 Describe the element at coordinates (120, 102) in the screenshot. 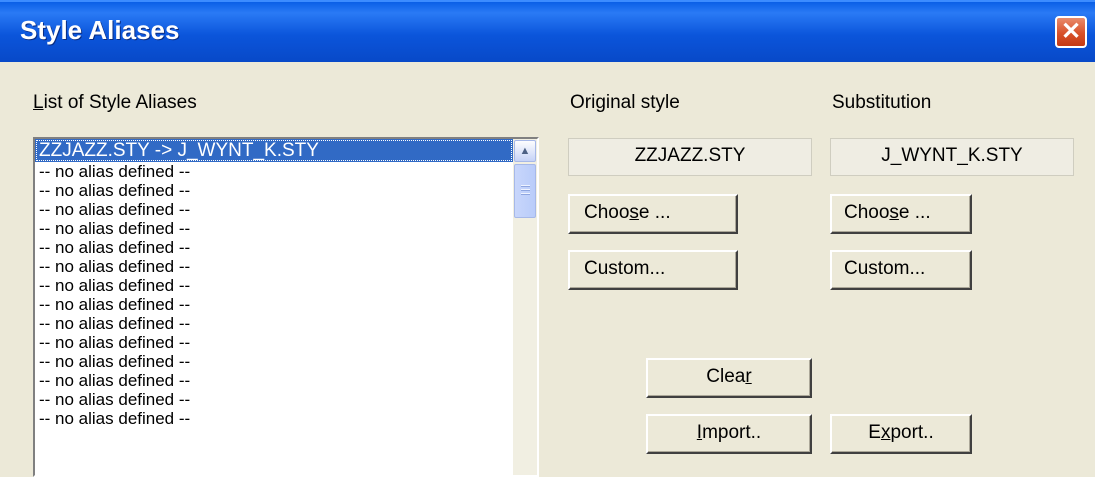

I see `list-label-rest: ist of Style Aliases` at that location.